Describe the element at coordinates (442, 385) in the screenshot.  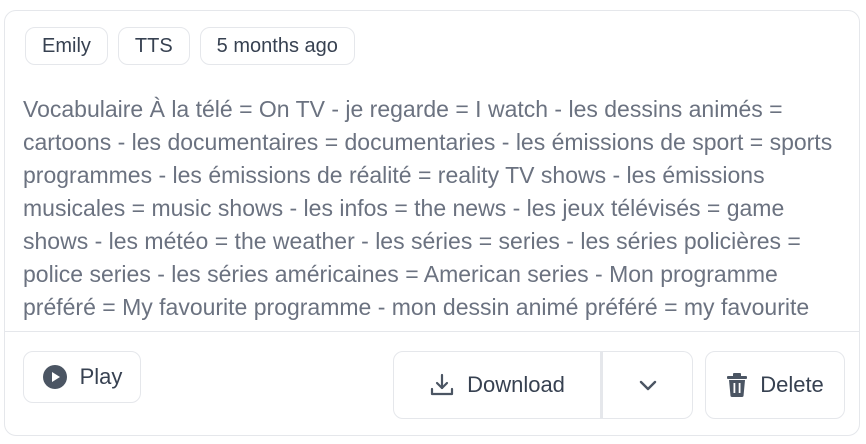
I see `download-icon` at that location.